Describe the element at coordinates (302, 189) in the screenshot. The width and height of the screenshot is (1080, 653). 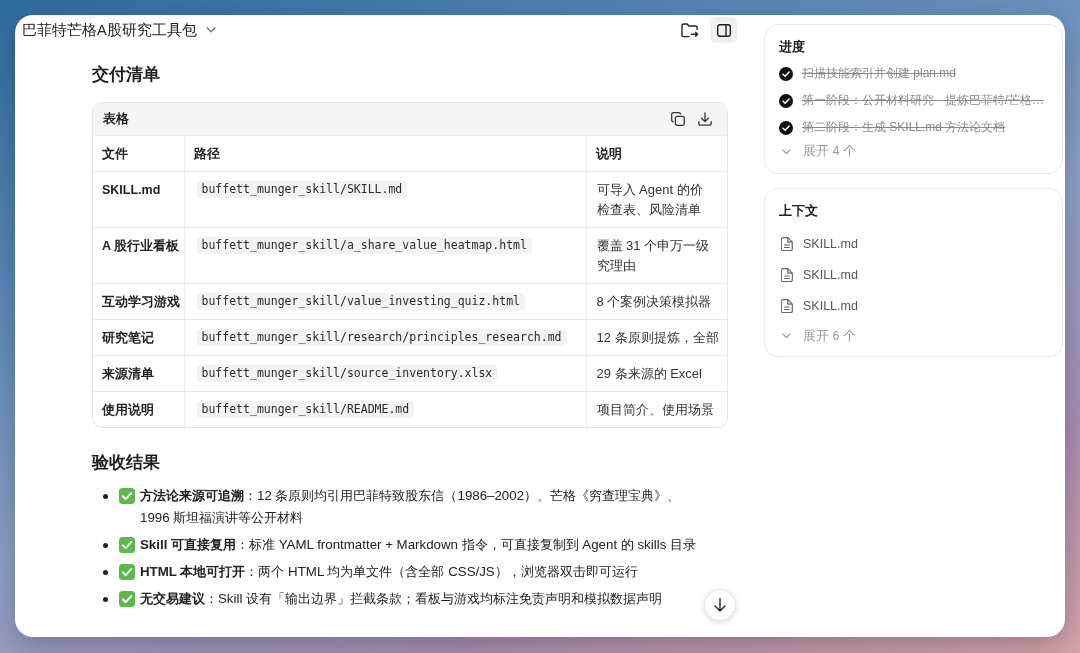
I see `file-path-code: buffett_munger_skill/SKILL.md` at that location.